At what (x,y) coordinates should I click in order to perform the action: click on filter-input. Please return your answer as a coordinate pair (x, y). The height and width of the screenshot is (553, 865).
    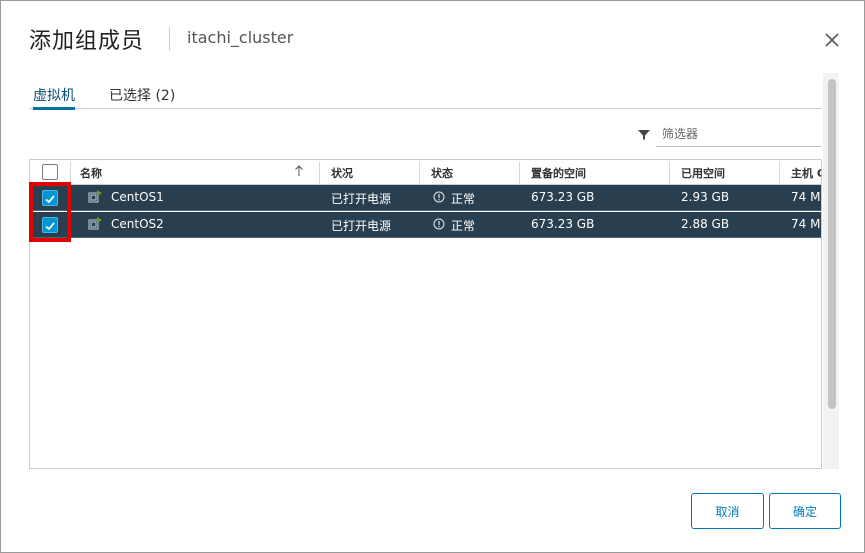
    Looking at the image, I should click on (738, 134).